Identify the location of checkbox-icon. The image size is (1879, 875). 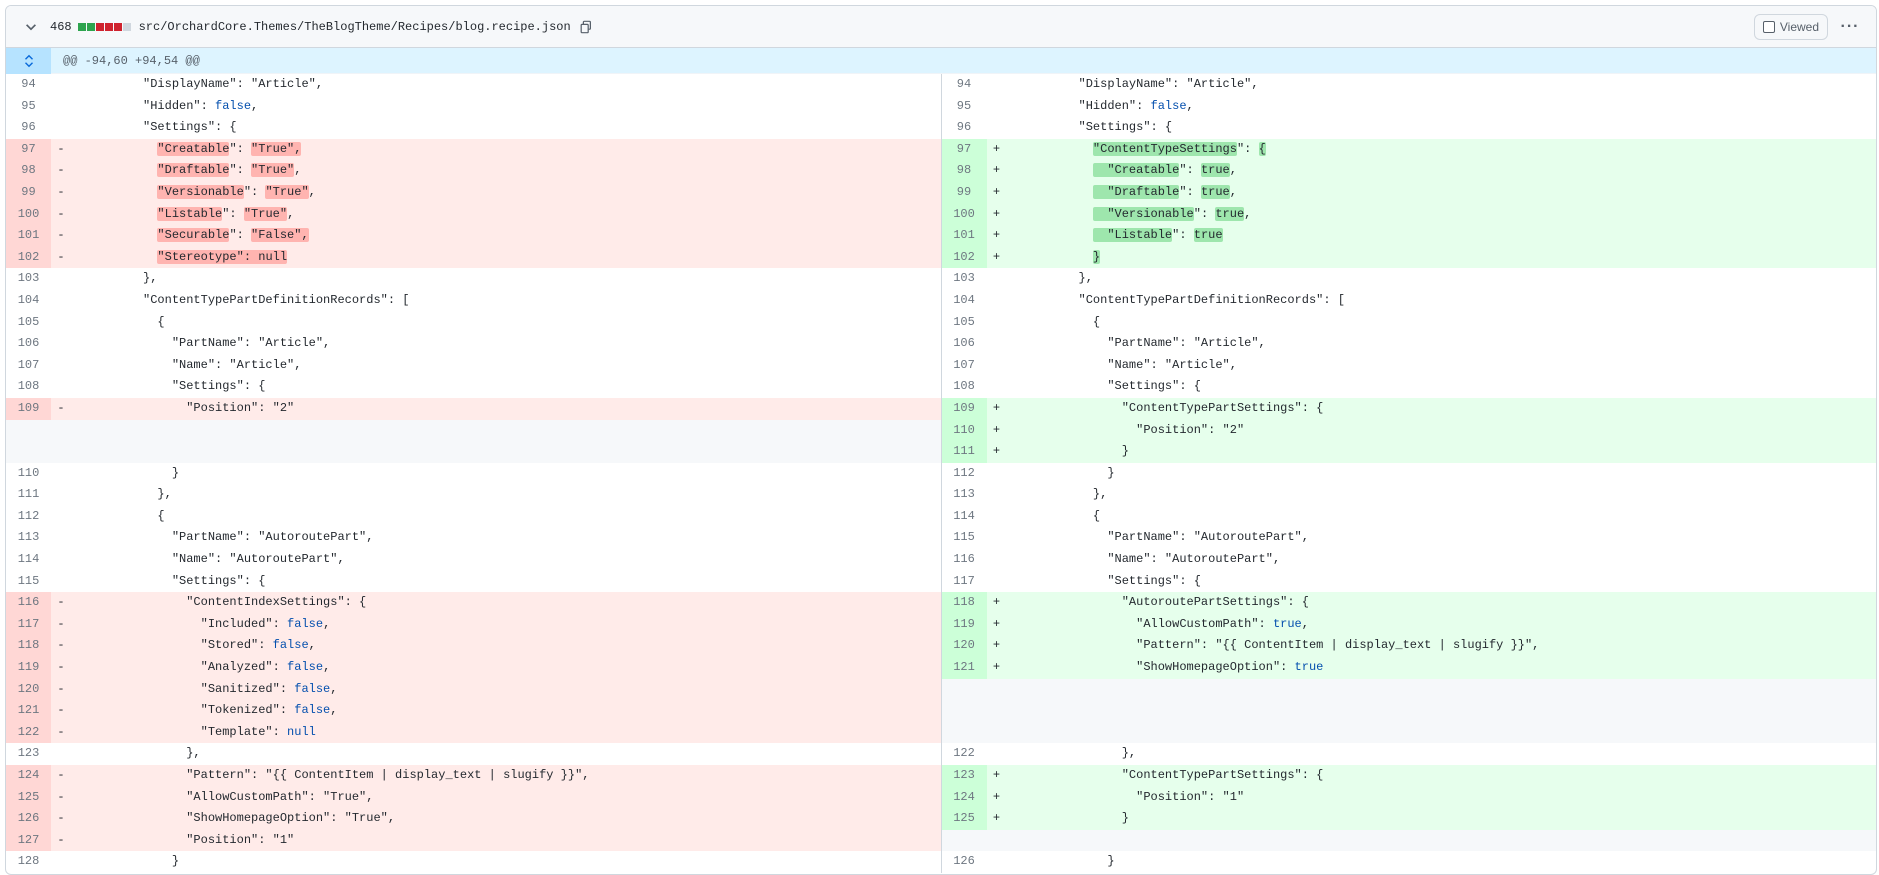
(1768, 26).